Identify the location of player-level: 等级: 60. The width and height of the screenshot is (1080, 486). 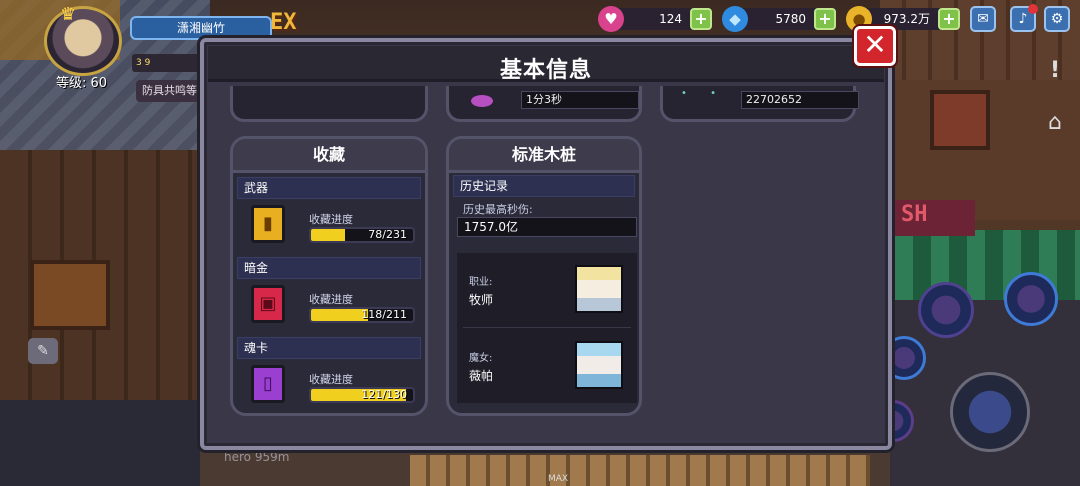
(82, 83).